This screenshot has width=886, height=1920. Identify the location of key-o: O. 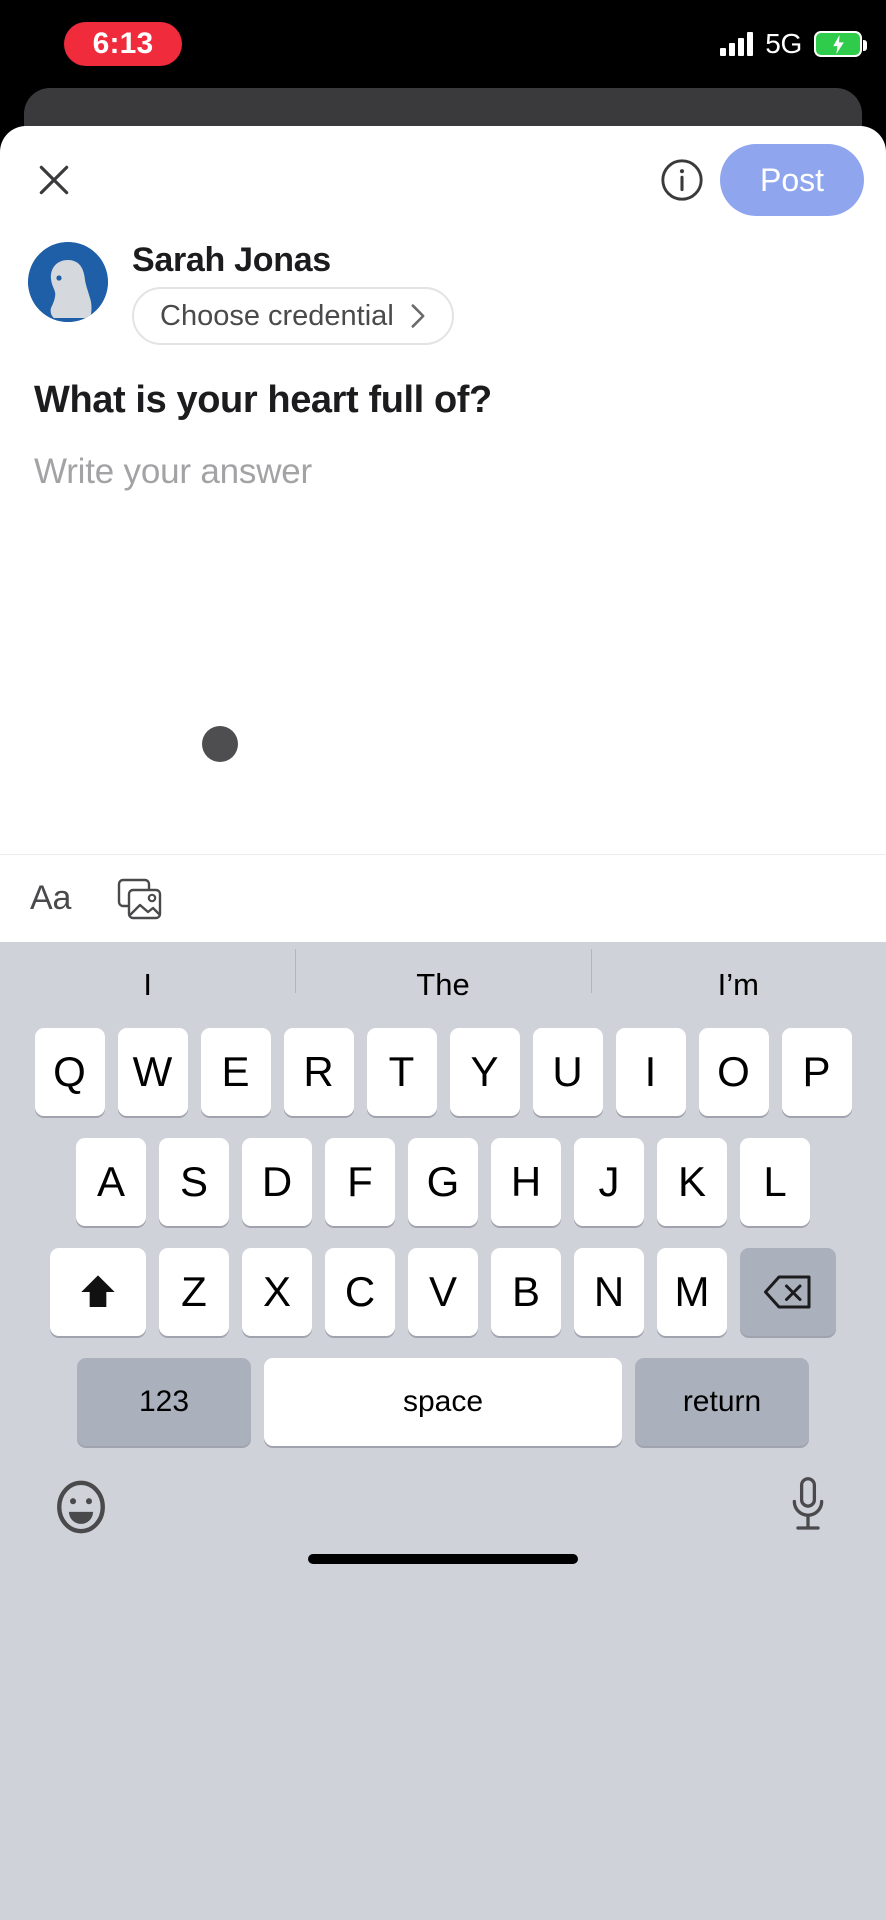
(733, 1072).